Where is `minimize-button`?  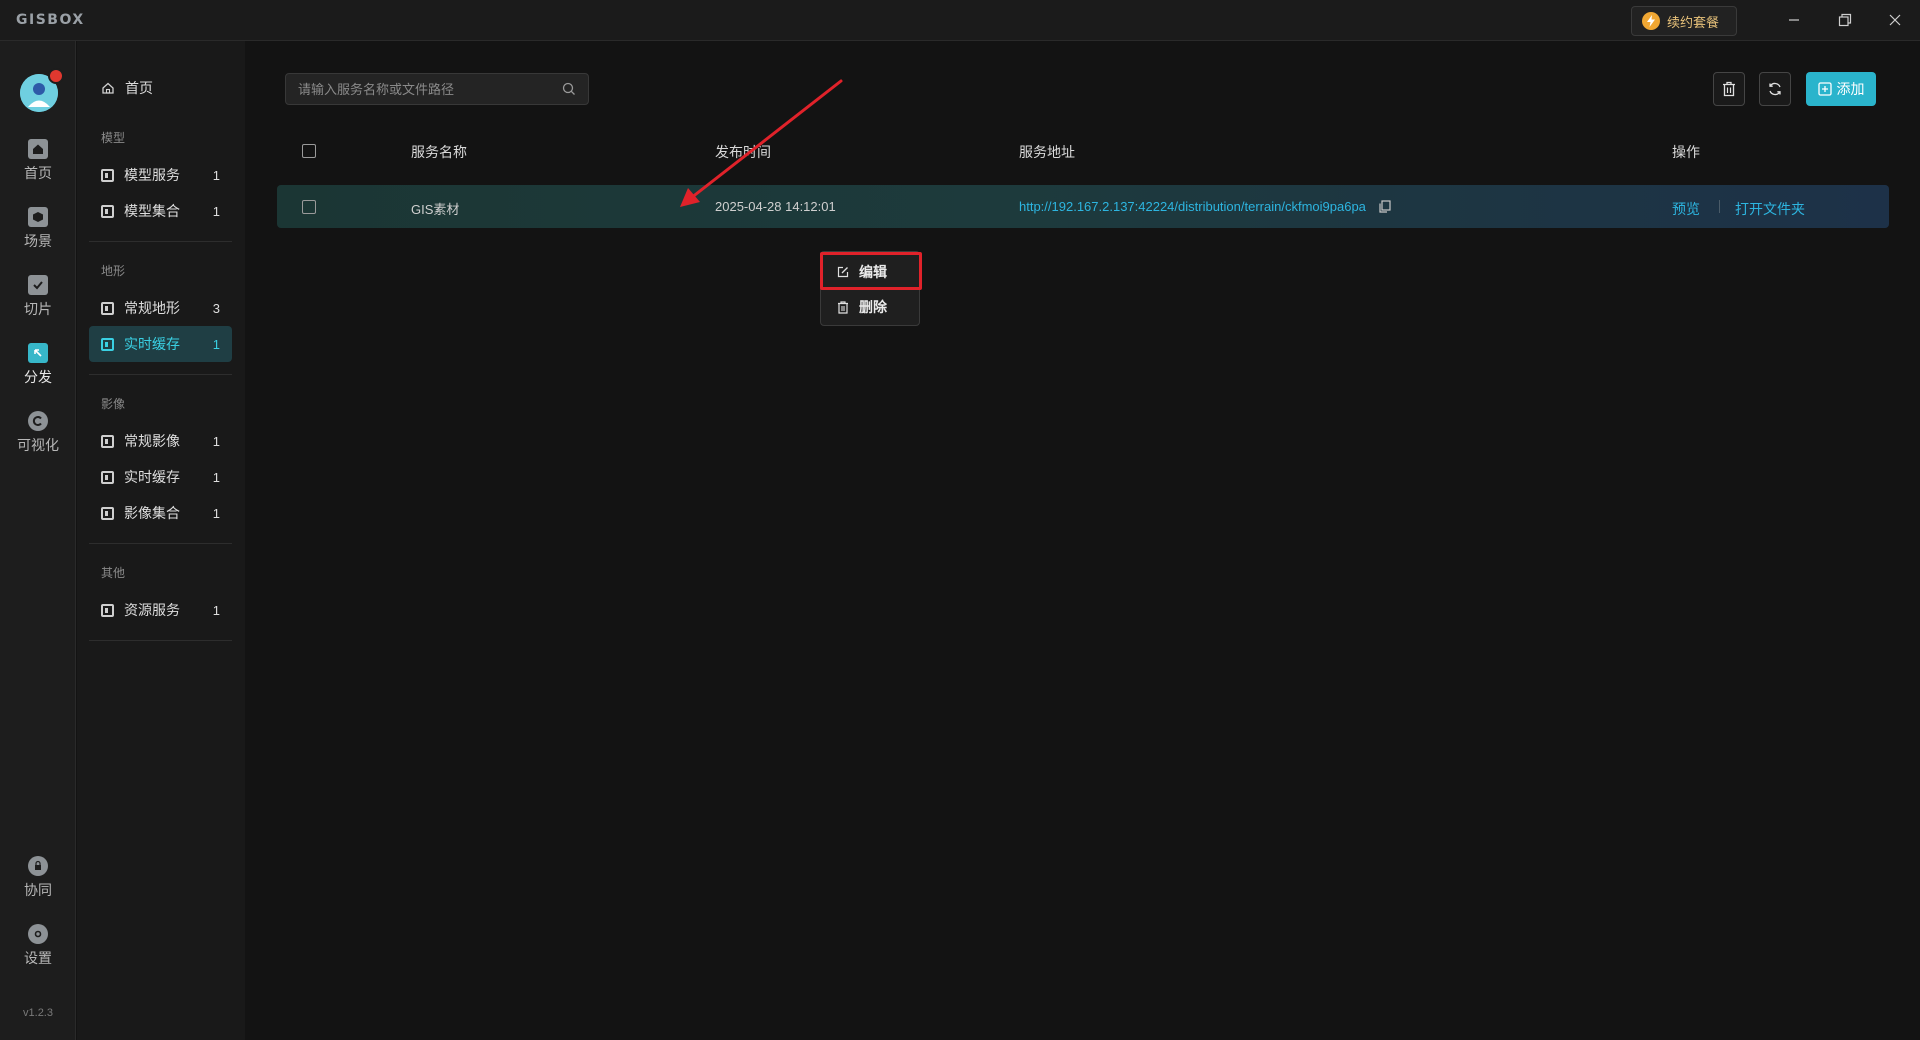 minimize-button is located at coordinates (1794, 20).